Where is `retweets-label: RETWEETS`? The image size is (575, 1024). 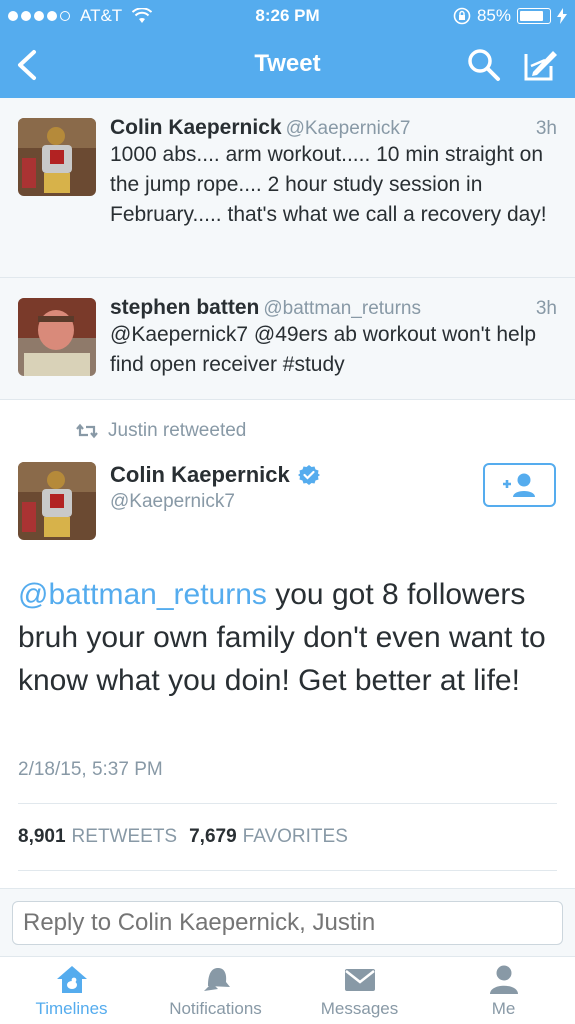
retweets-label: RETWEETS is located at coordinates (124, 836).